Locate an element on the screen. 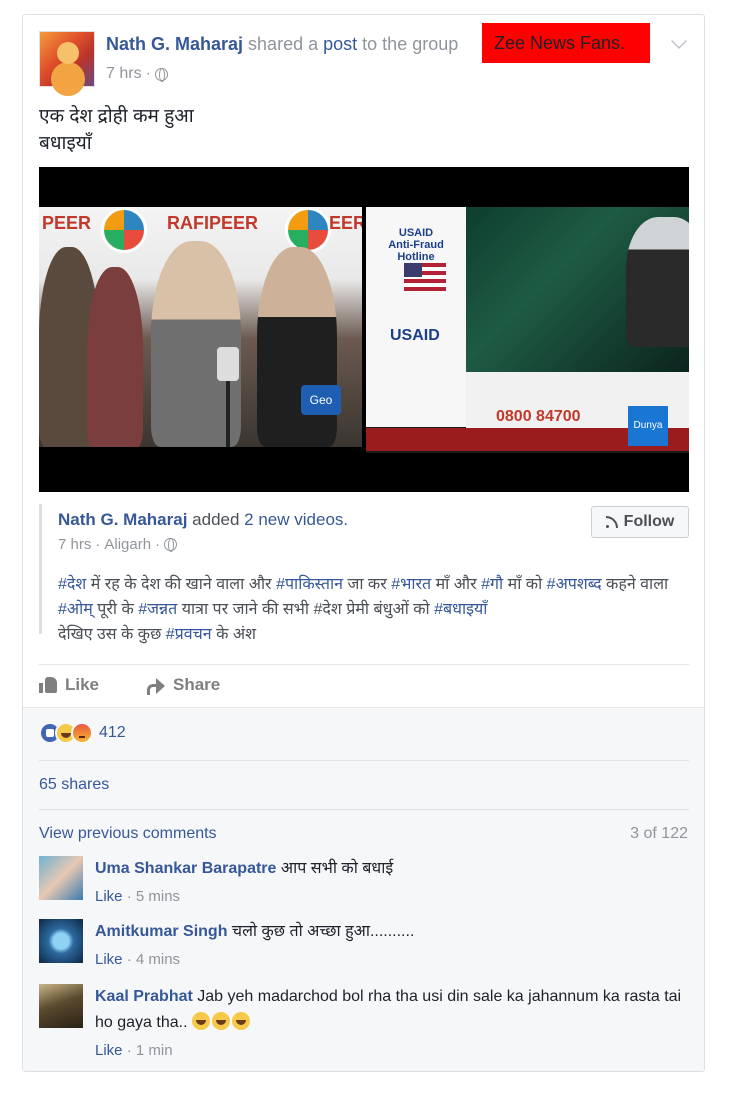 The height and width of the screenshot is (1098, 730). shared-time: 7 hrs is located at coordinates (74, 544).